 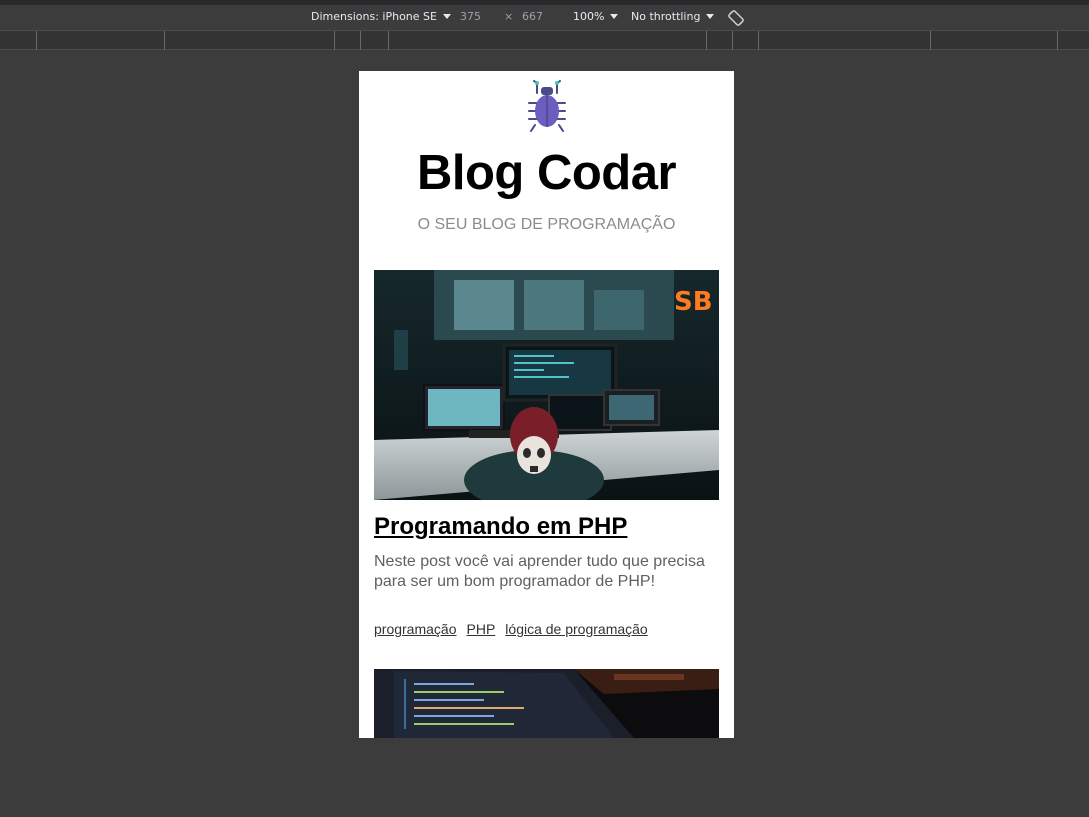 I want to click on tag-link: programação, so click(x=415, y=629).